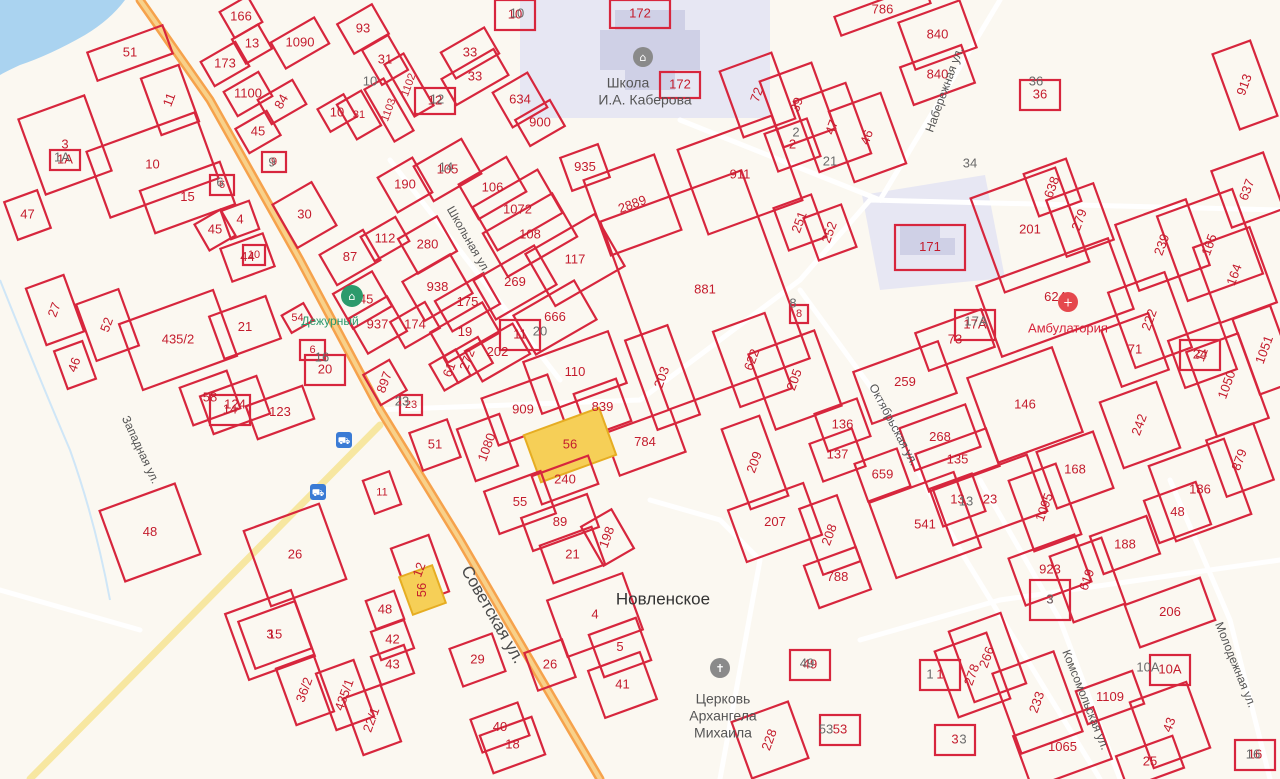  Describe the element at coordinates (807, 662) in the screenshot. I see `house-number: 49` at that location.